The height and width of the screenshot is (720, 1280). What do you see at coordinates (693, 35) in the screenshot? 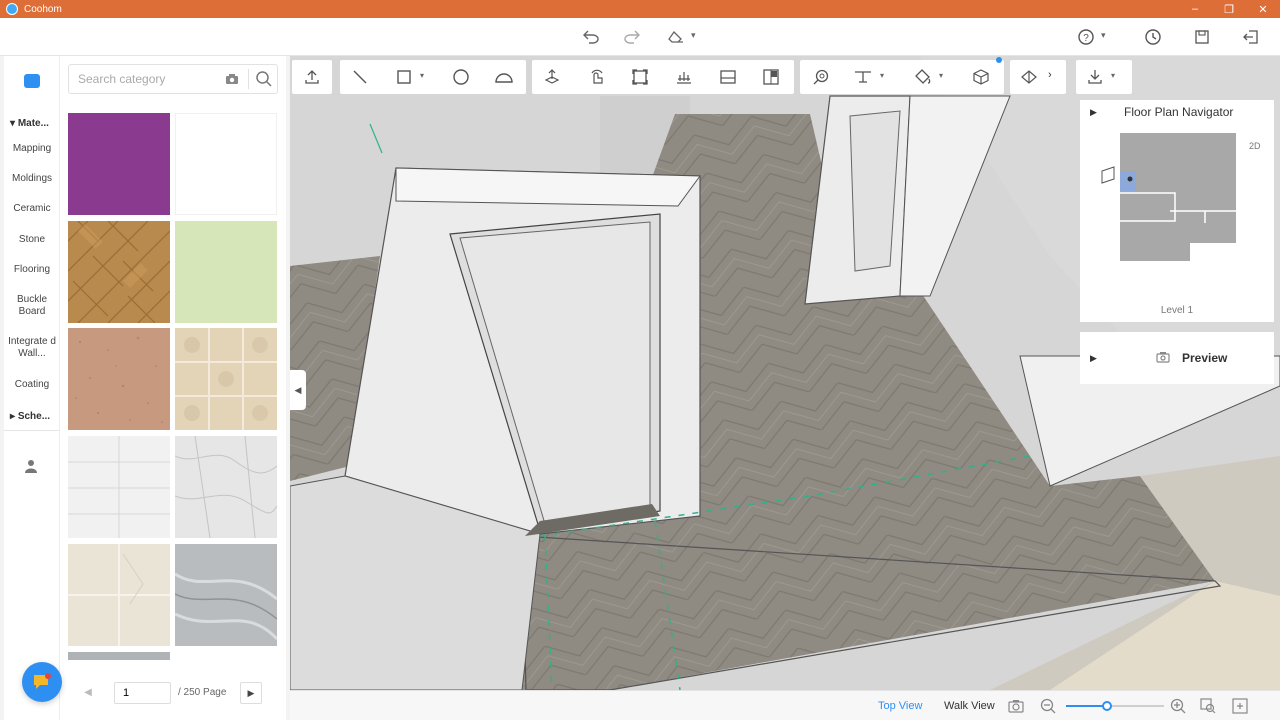
I see `eraser-dropdown-icon: ▾` at bounding box center [693, 35].